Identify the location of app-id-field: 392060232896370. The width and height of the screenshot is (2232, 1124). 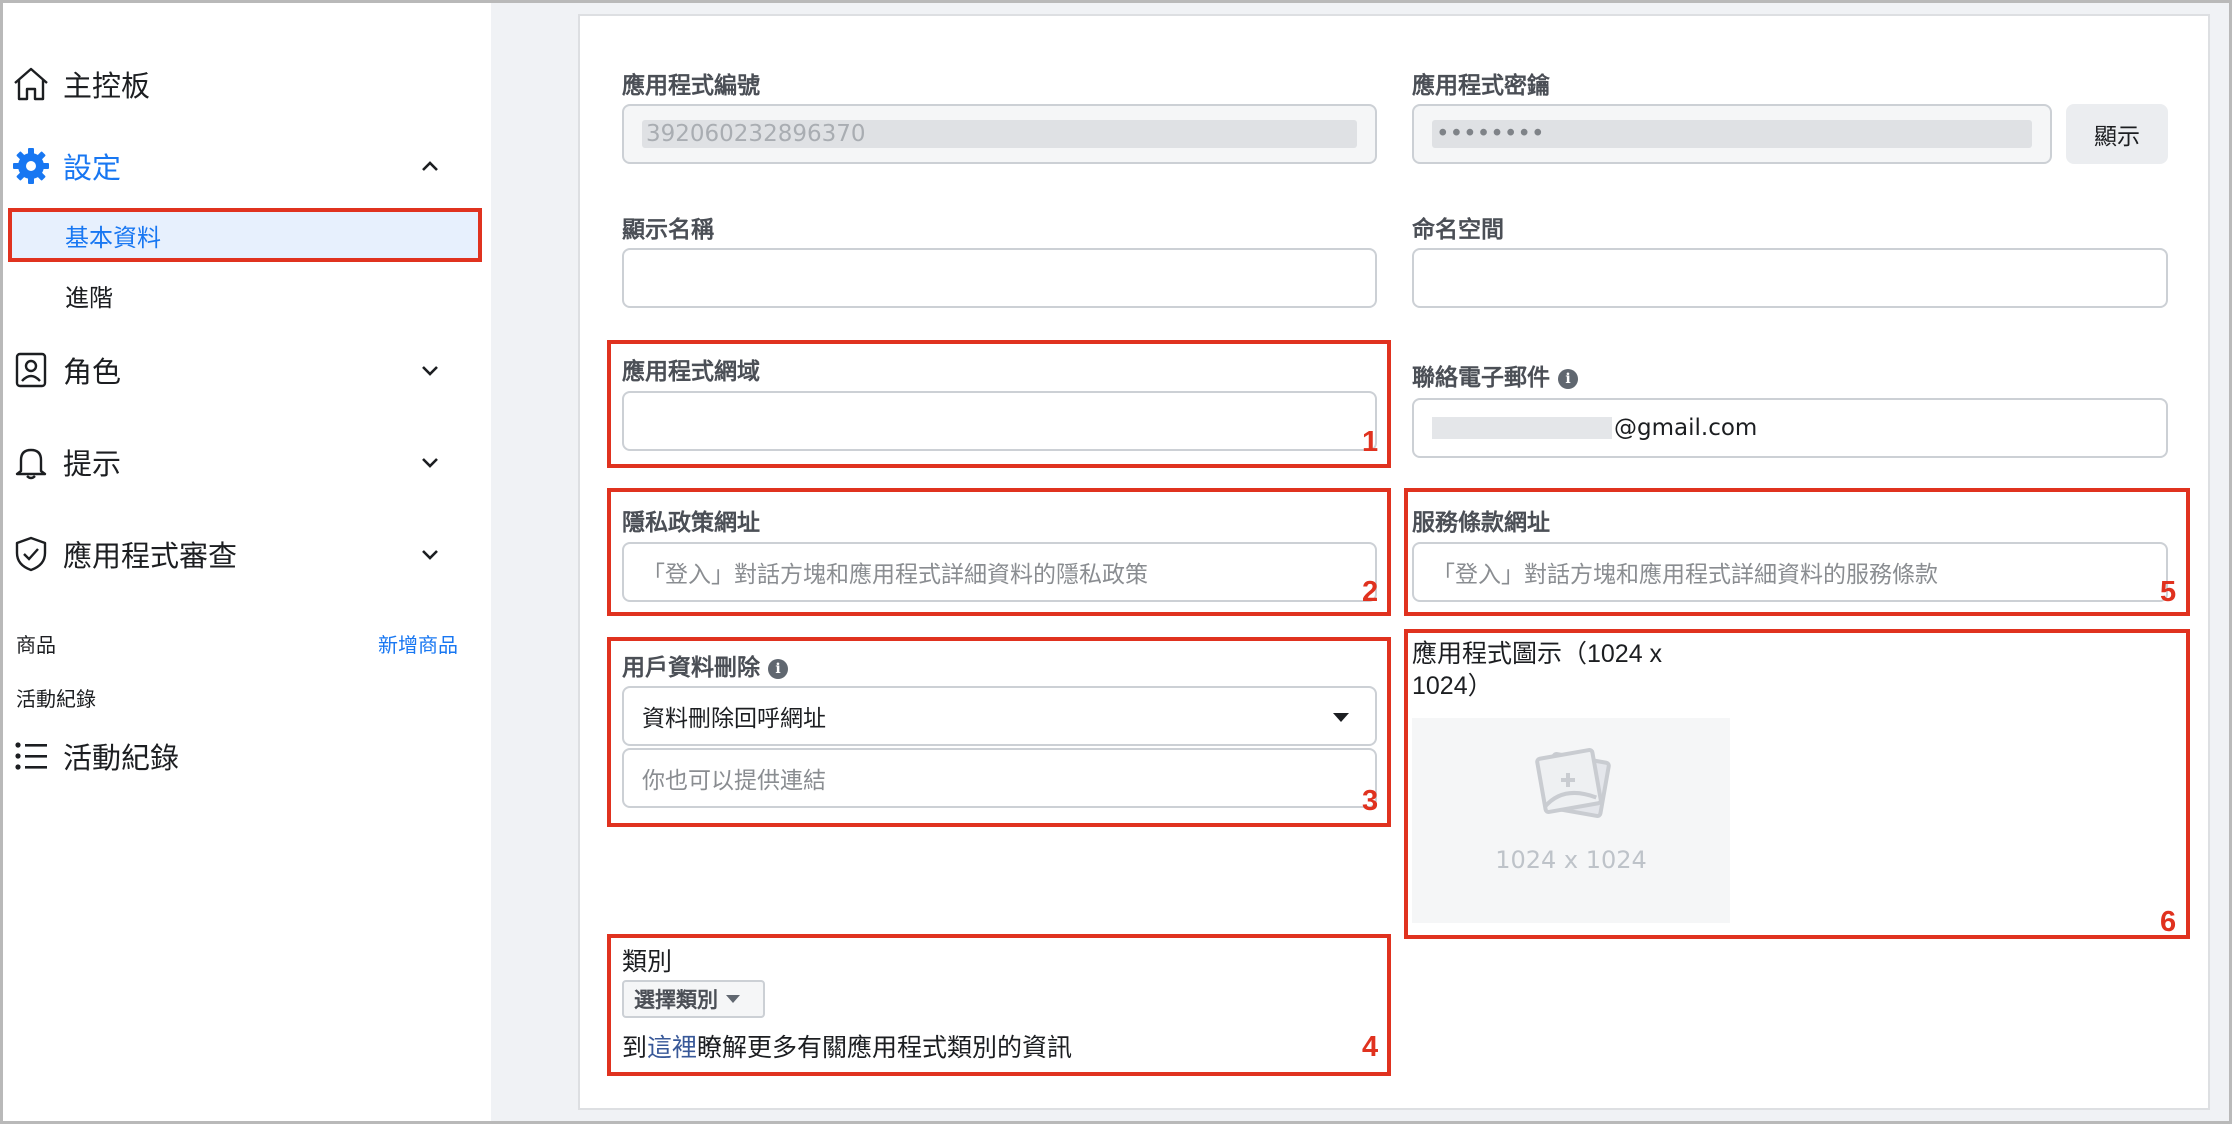
(999, 134).